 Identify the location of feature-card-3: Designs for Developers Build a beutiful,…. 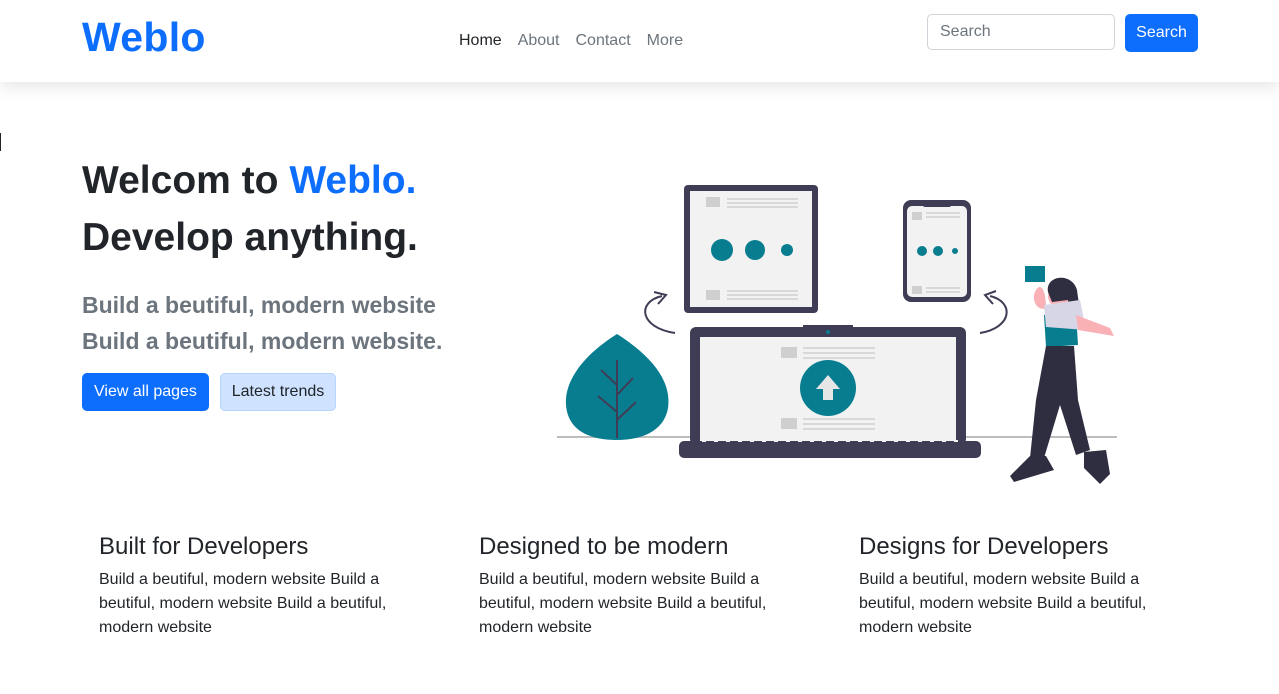
(1014, 586).